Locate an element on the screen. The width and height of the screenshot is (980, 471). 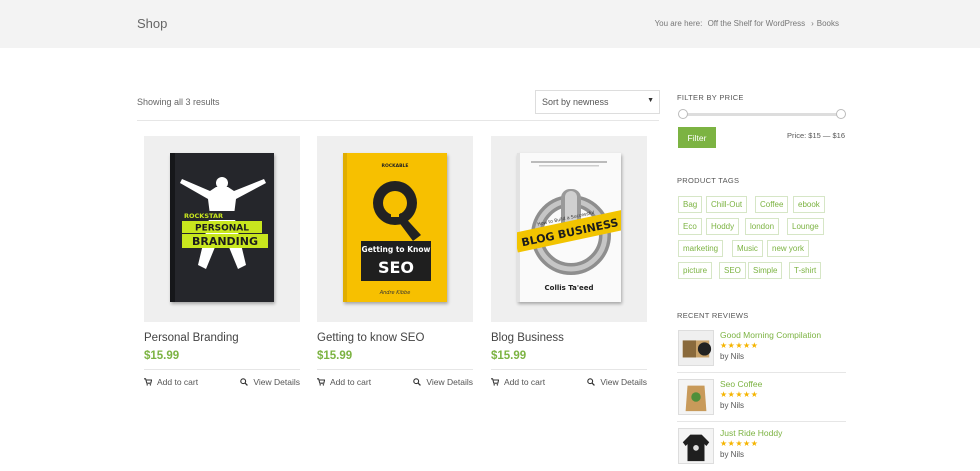
tag-link: london is located at coordinates (762, 226).